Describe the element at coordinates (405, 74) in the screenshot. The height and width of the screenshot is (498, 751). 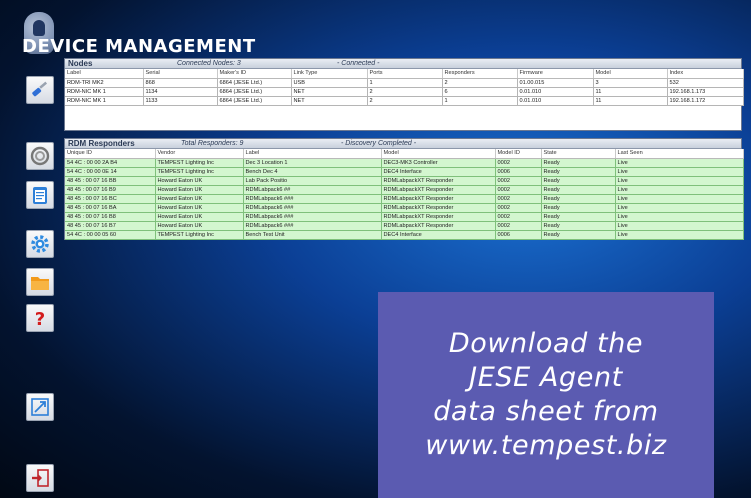
I see `column-header: Ports` at that location.